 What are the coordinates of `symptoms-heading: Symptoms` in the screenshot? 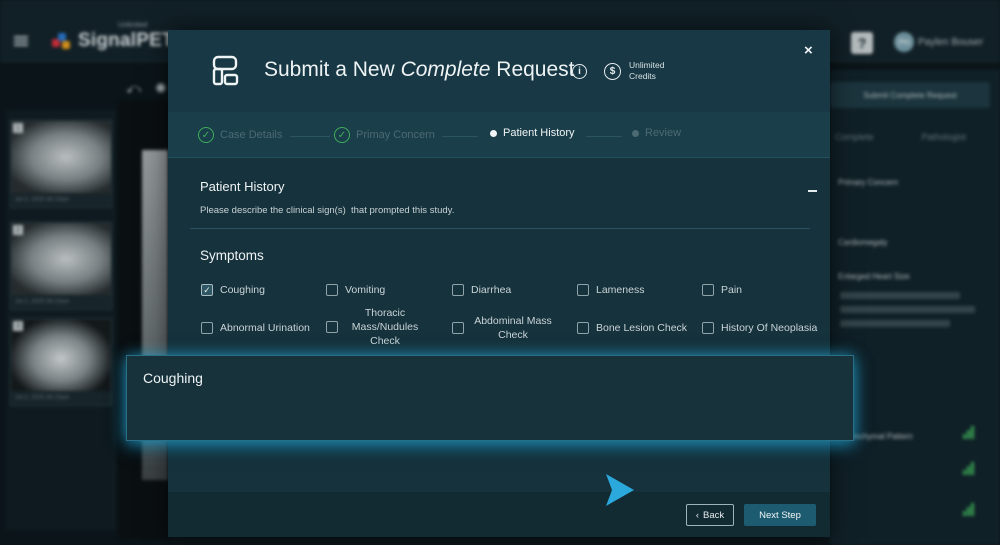 It's located at (232, 255).